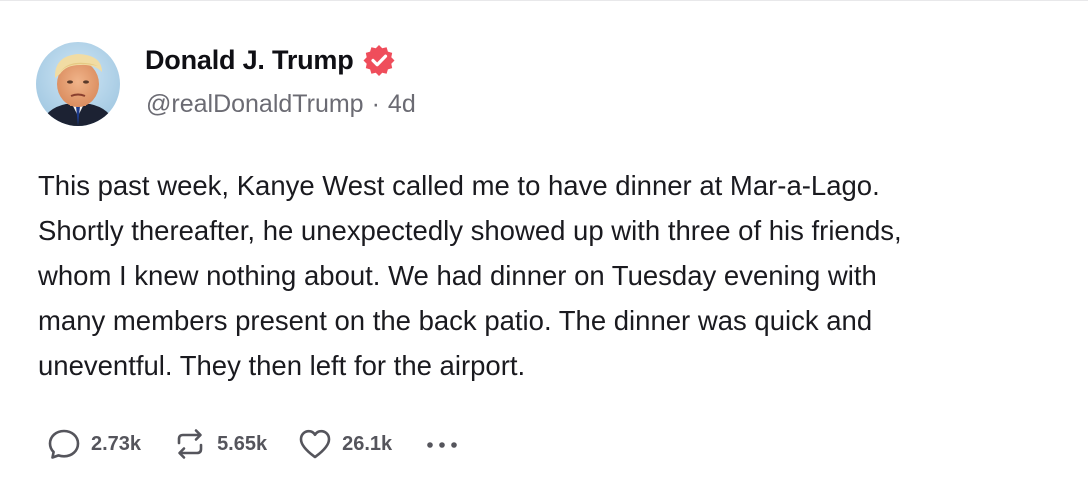  I want to click on verified-badge-icon, so click(379, 60).